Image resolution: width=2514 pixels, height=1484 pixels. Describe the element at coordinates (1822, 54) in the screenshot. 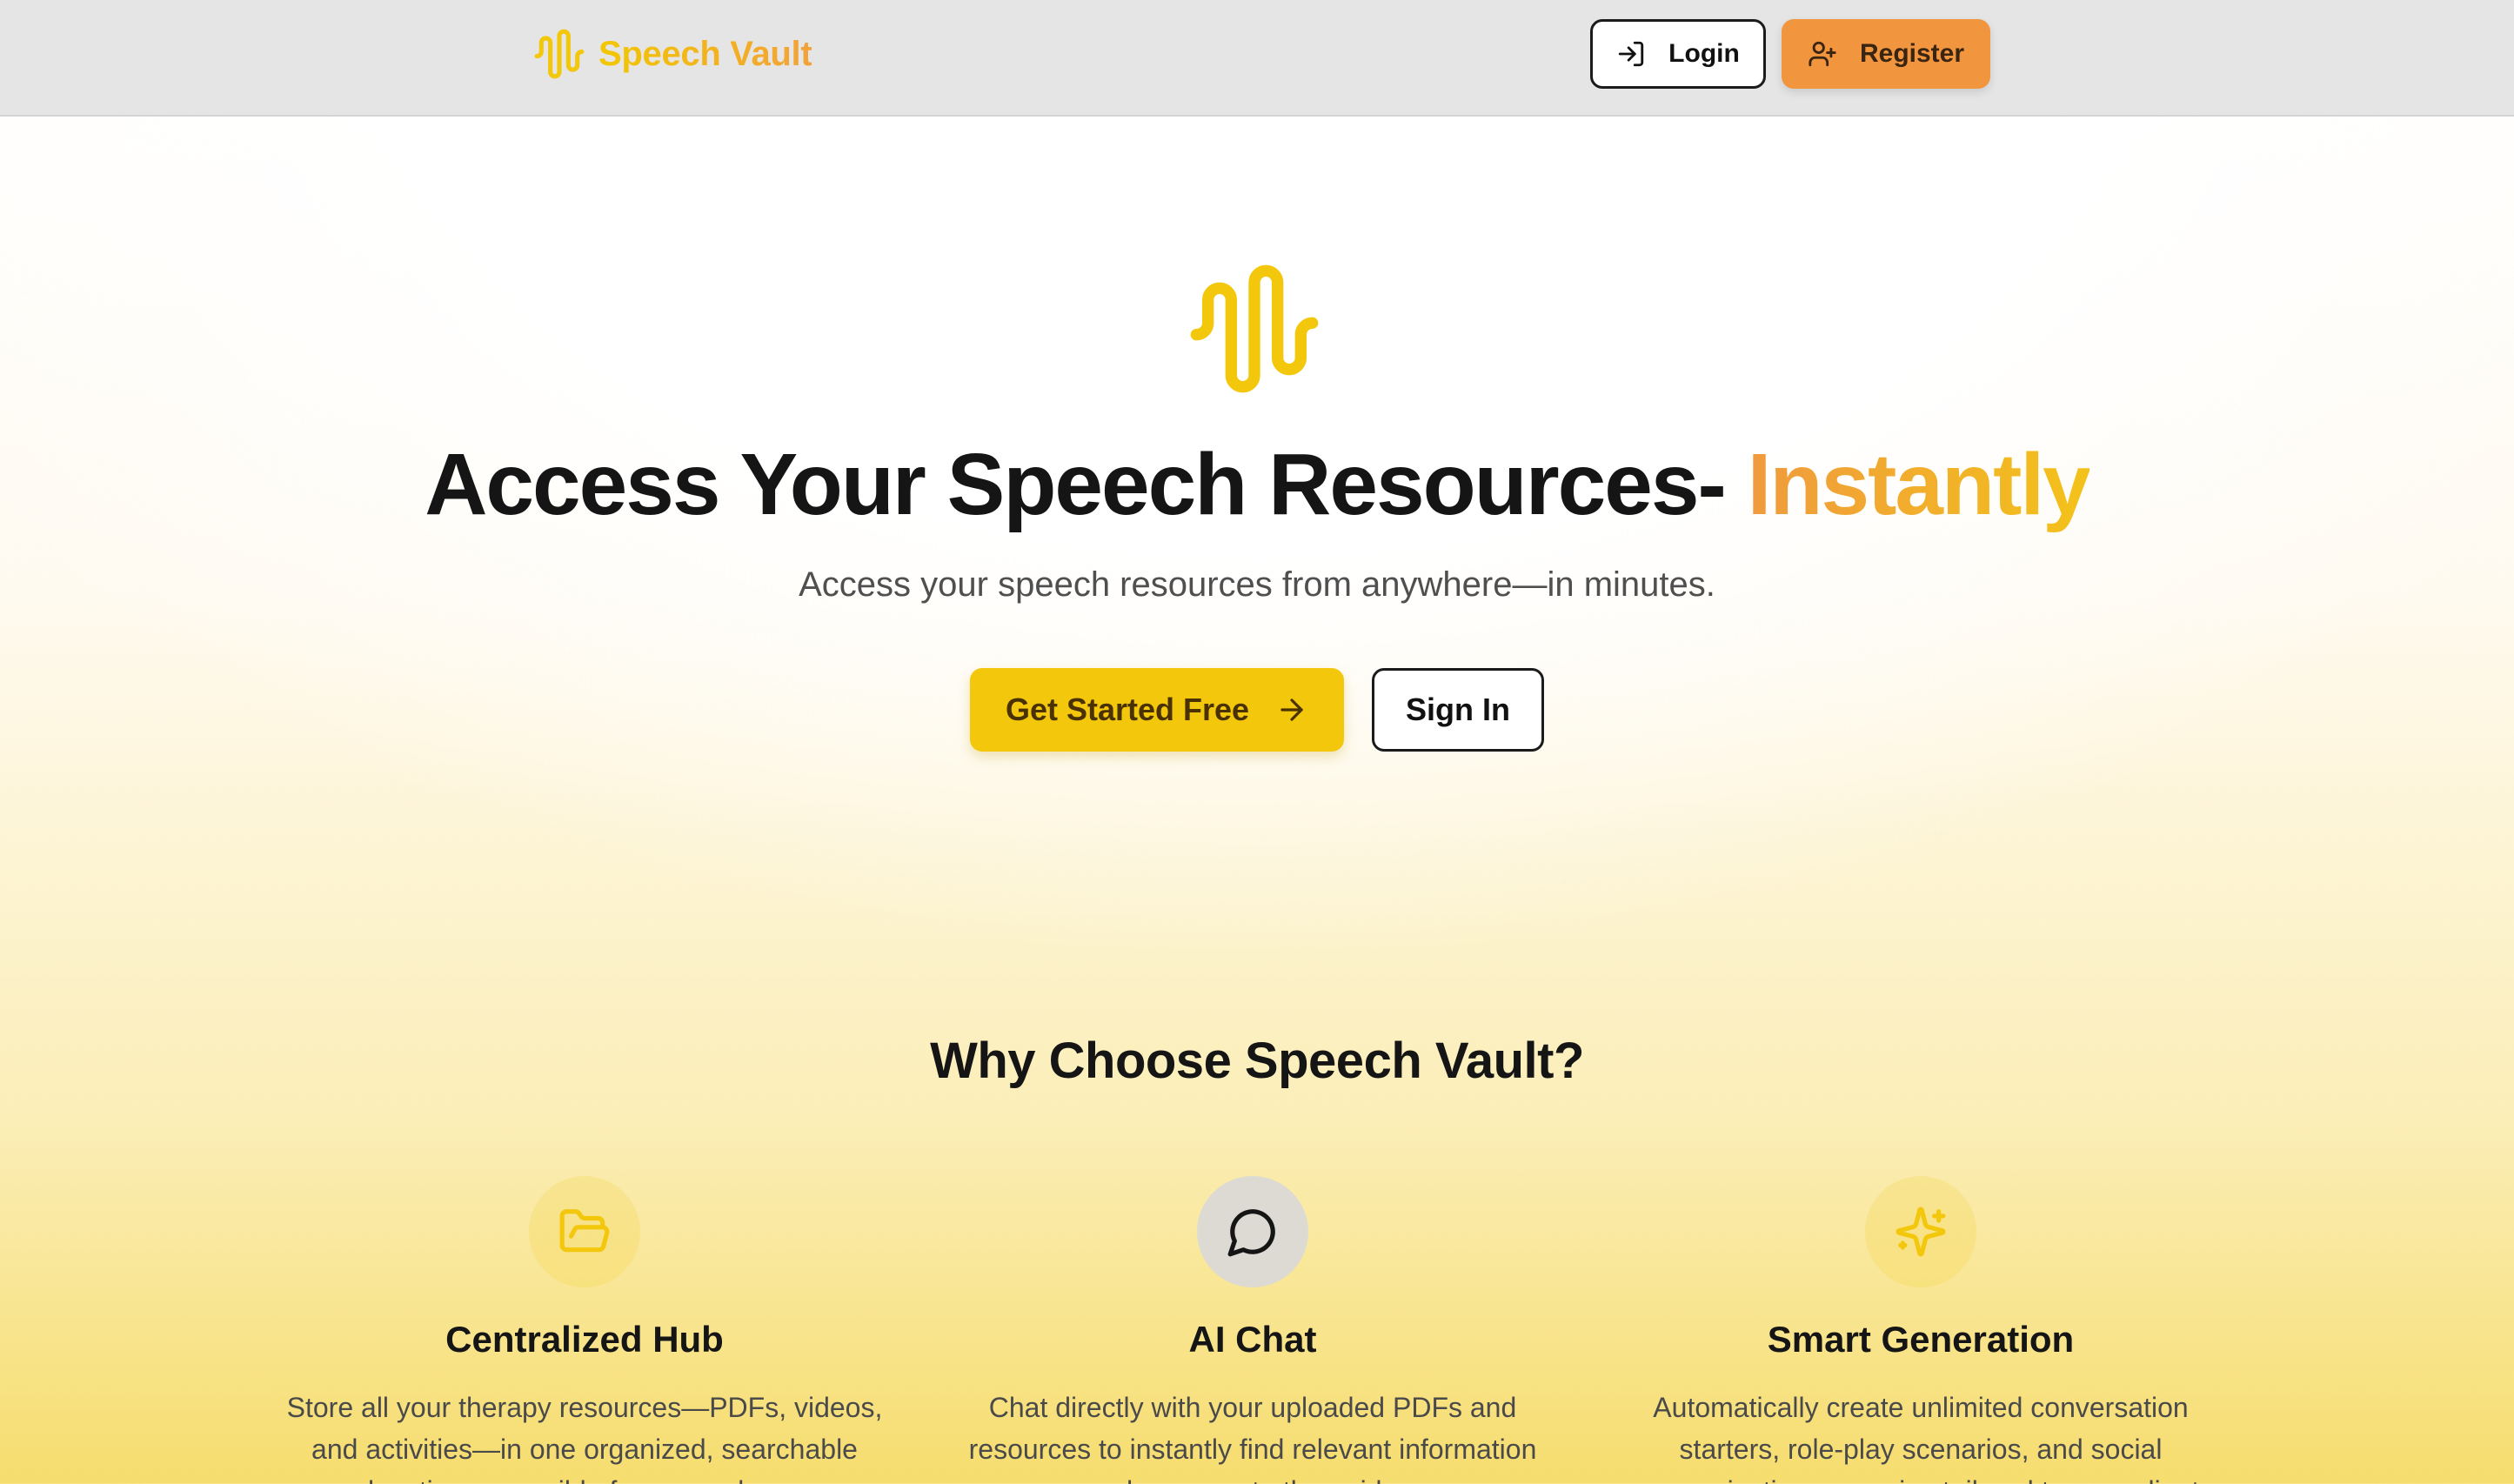

I see `user-plus-icon` at that location.